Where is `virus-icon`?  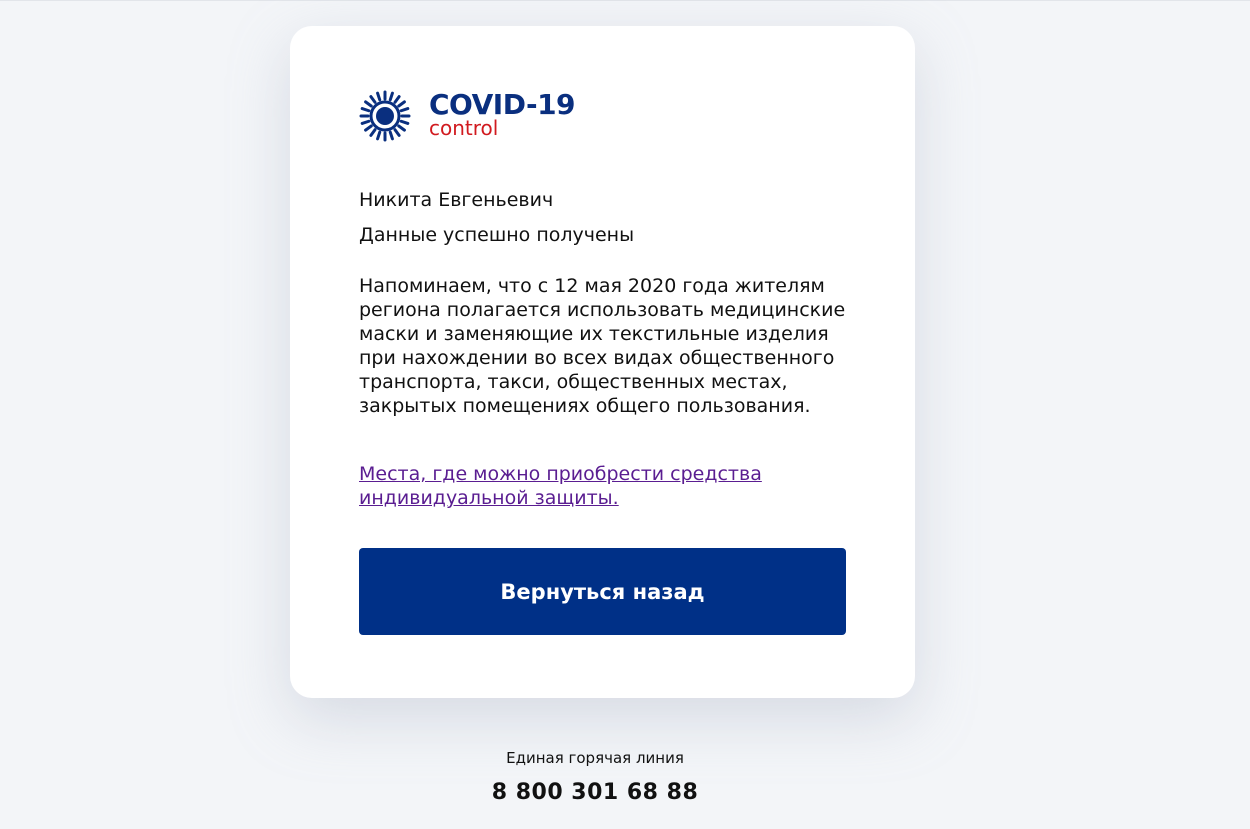
virus-icon is located at coordinates (385, 116).